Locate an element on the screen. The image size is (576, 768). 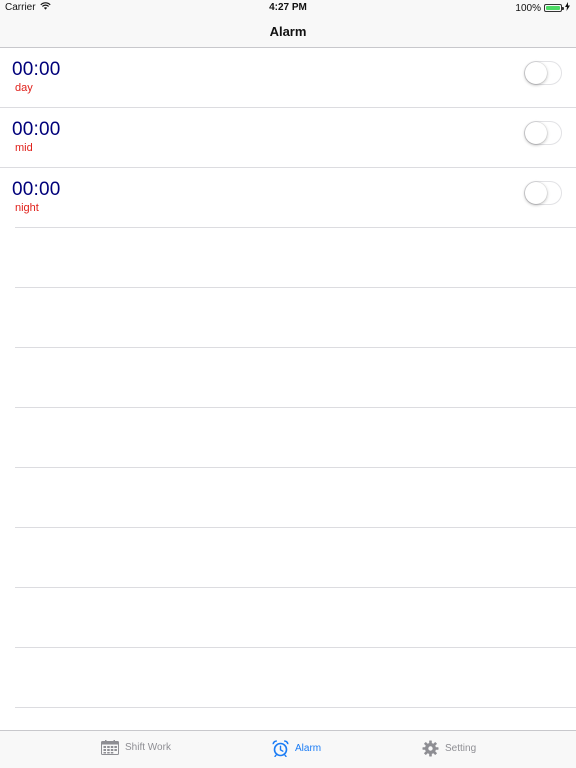
alarm-row-mid: 00:00 mid is located at coordinates (288, 138).